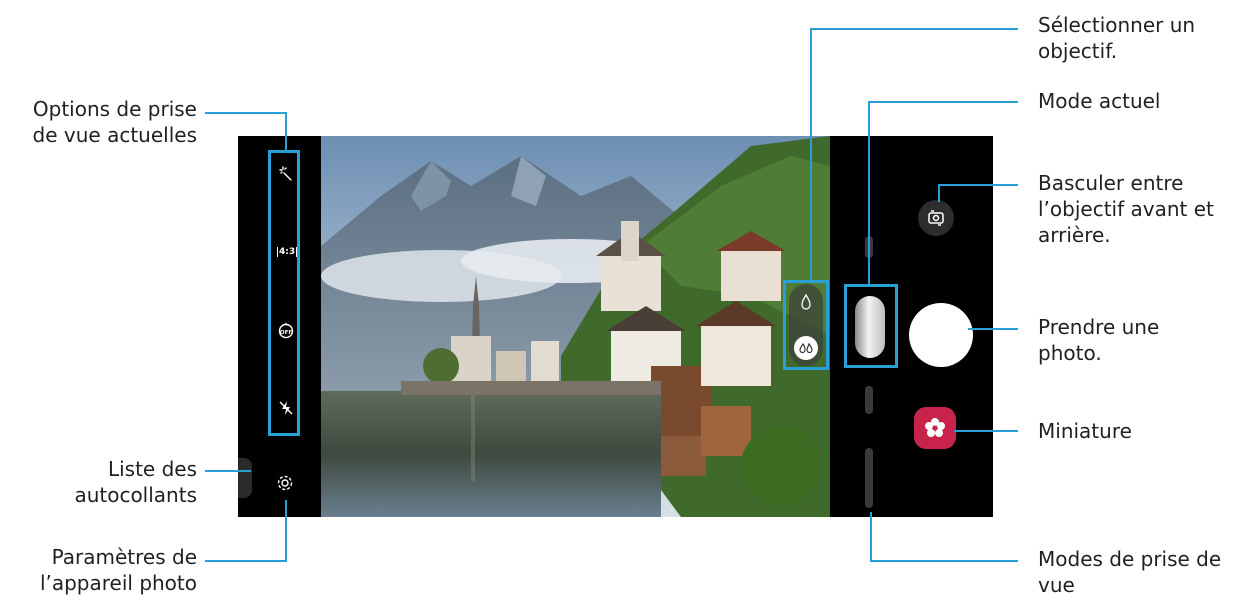 Image resolution: width=1256 pixels, height=605 pixels. What do you see at coordinates (118, 570) in the screenshot?
I see `settings-label: Paramètres de l’appareil photo` at bounding box center [118, 570].